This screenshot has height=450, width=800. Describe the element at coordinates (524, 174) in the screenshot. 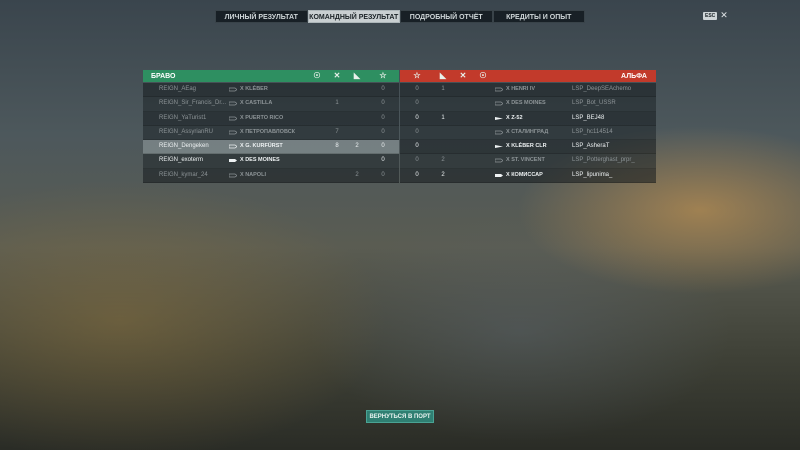

I see `ship-name: X КОМИССАР` at that location.